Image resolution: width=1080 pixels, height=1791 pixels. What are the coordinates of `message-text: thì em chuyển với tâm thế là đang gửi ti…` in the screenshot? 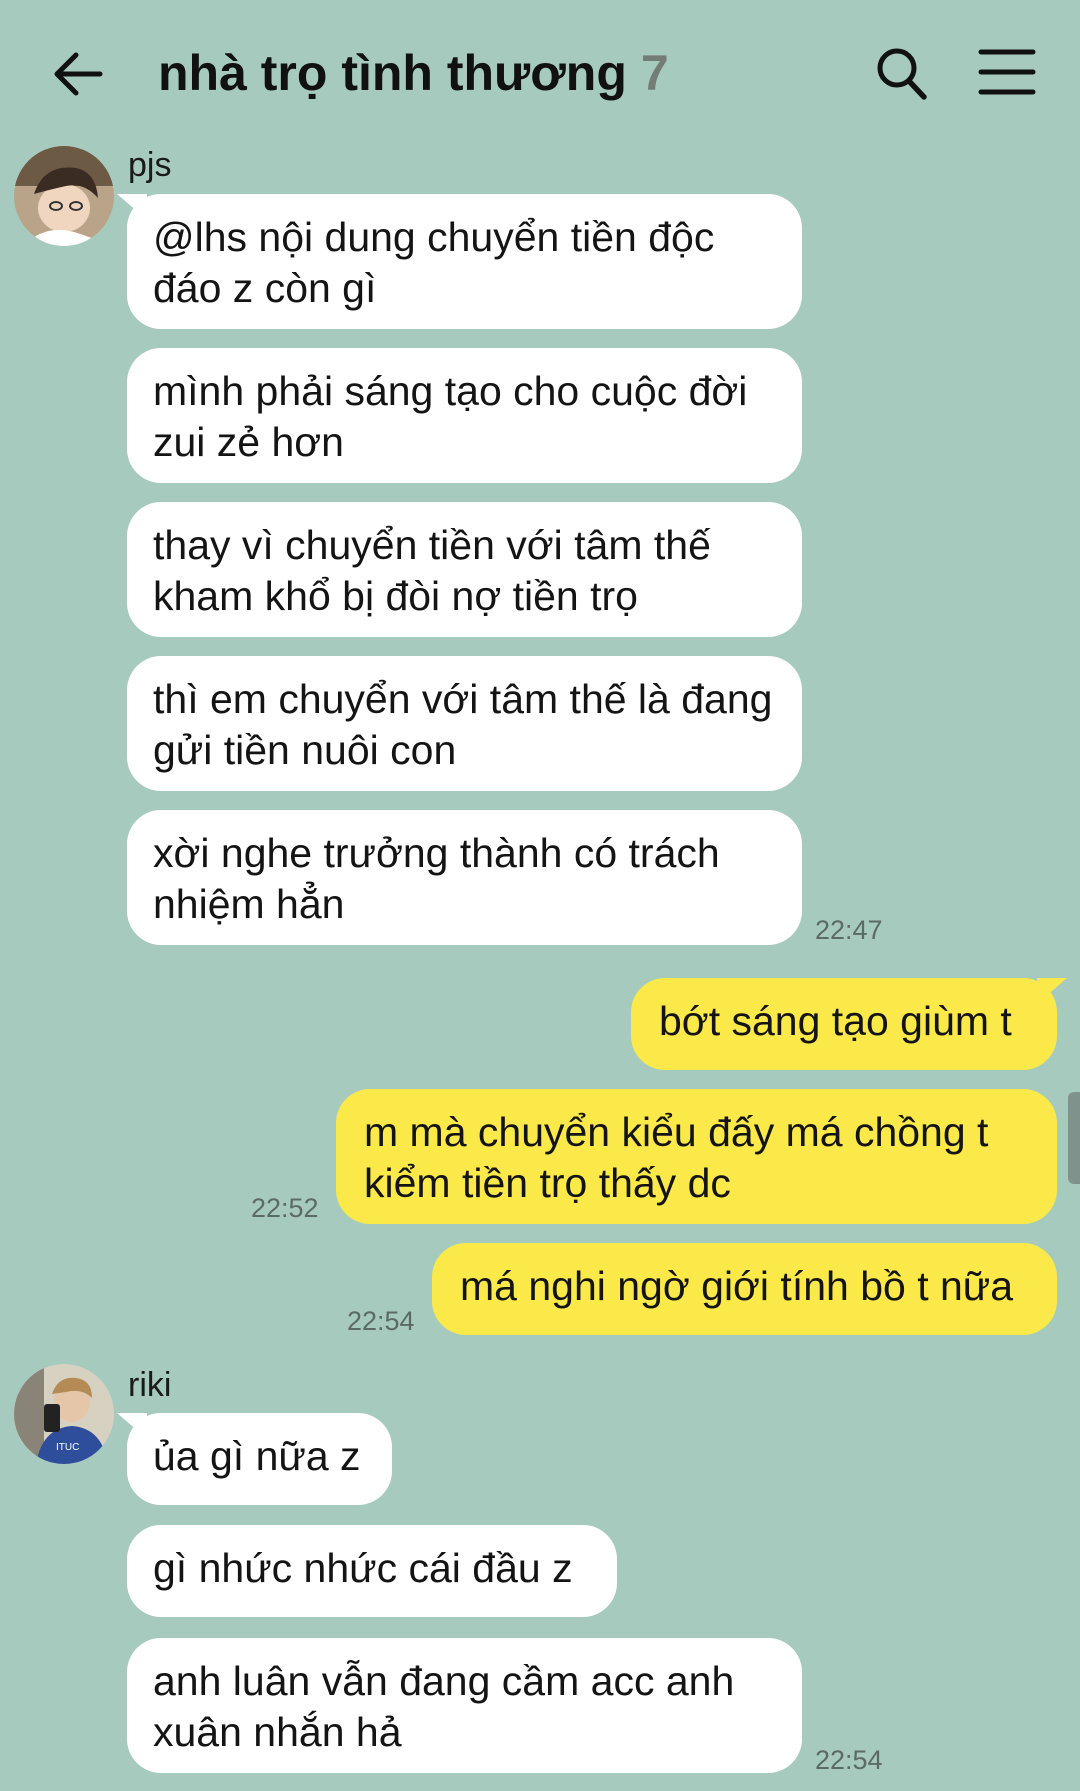 It's located at (463, 724).